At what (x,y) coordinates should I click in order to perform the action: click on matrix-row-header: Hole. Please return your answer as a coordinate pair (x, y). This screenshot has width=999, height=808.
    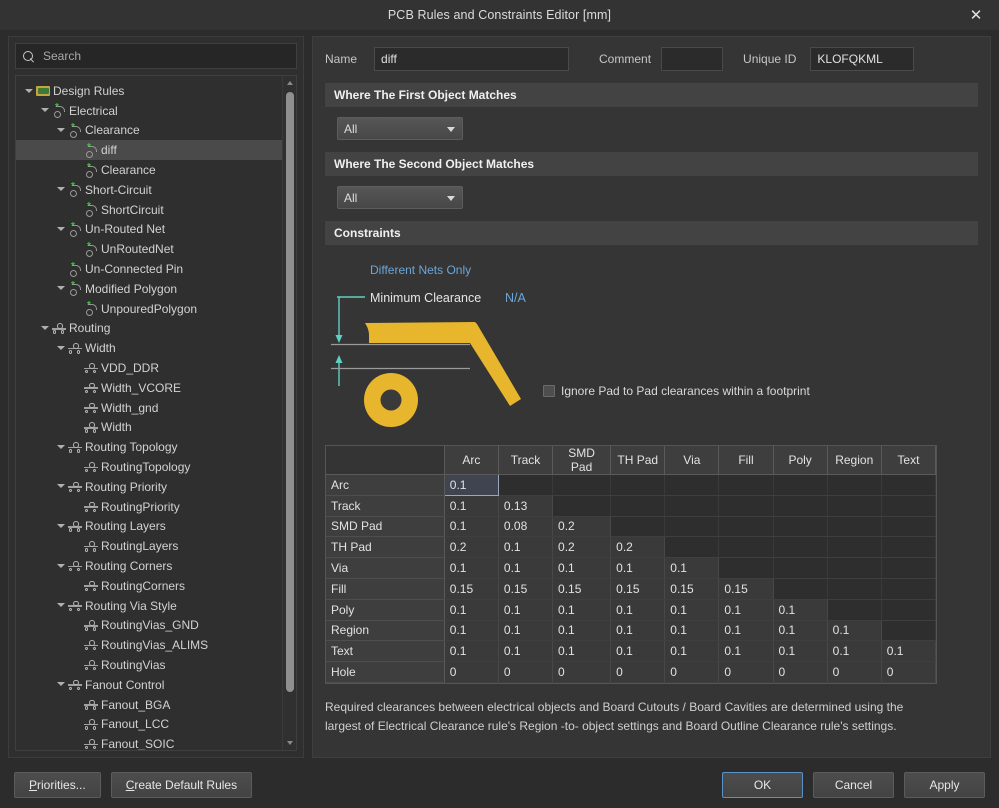
    Looking at the image, I should click on (385, 672).